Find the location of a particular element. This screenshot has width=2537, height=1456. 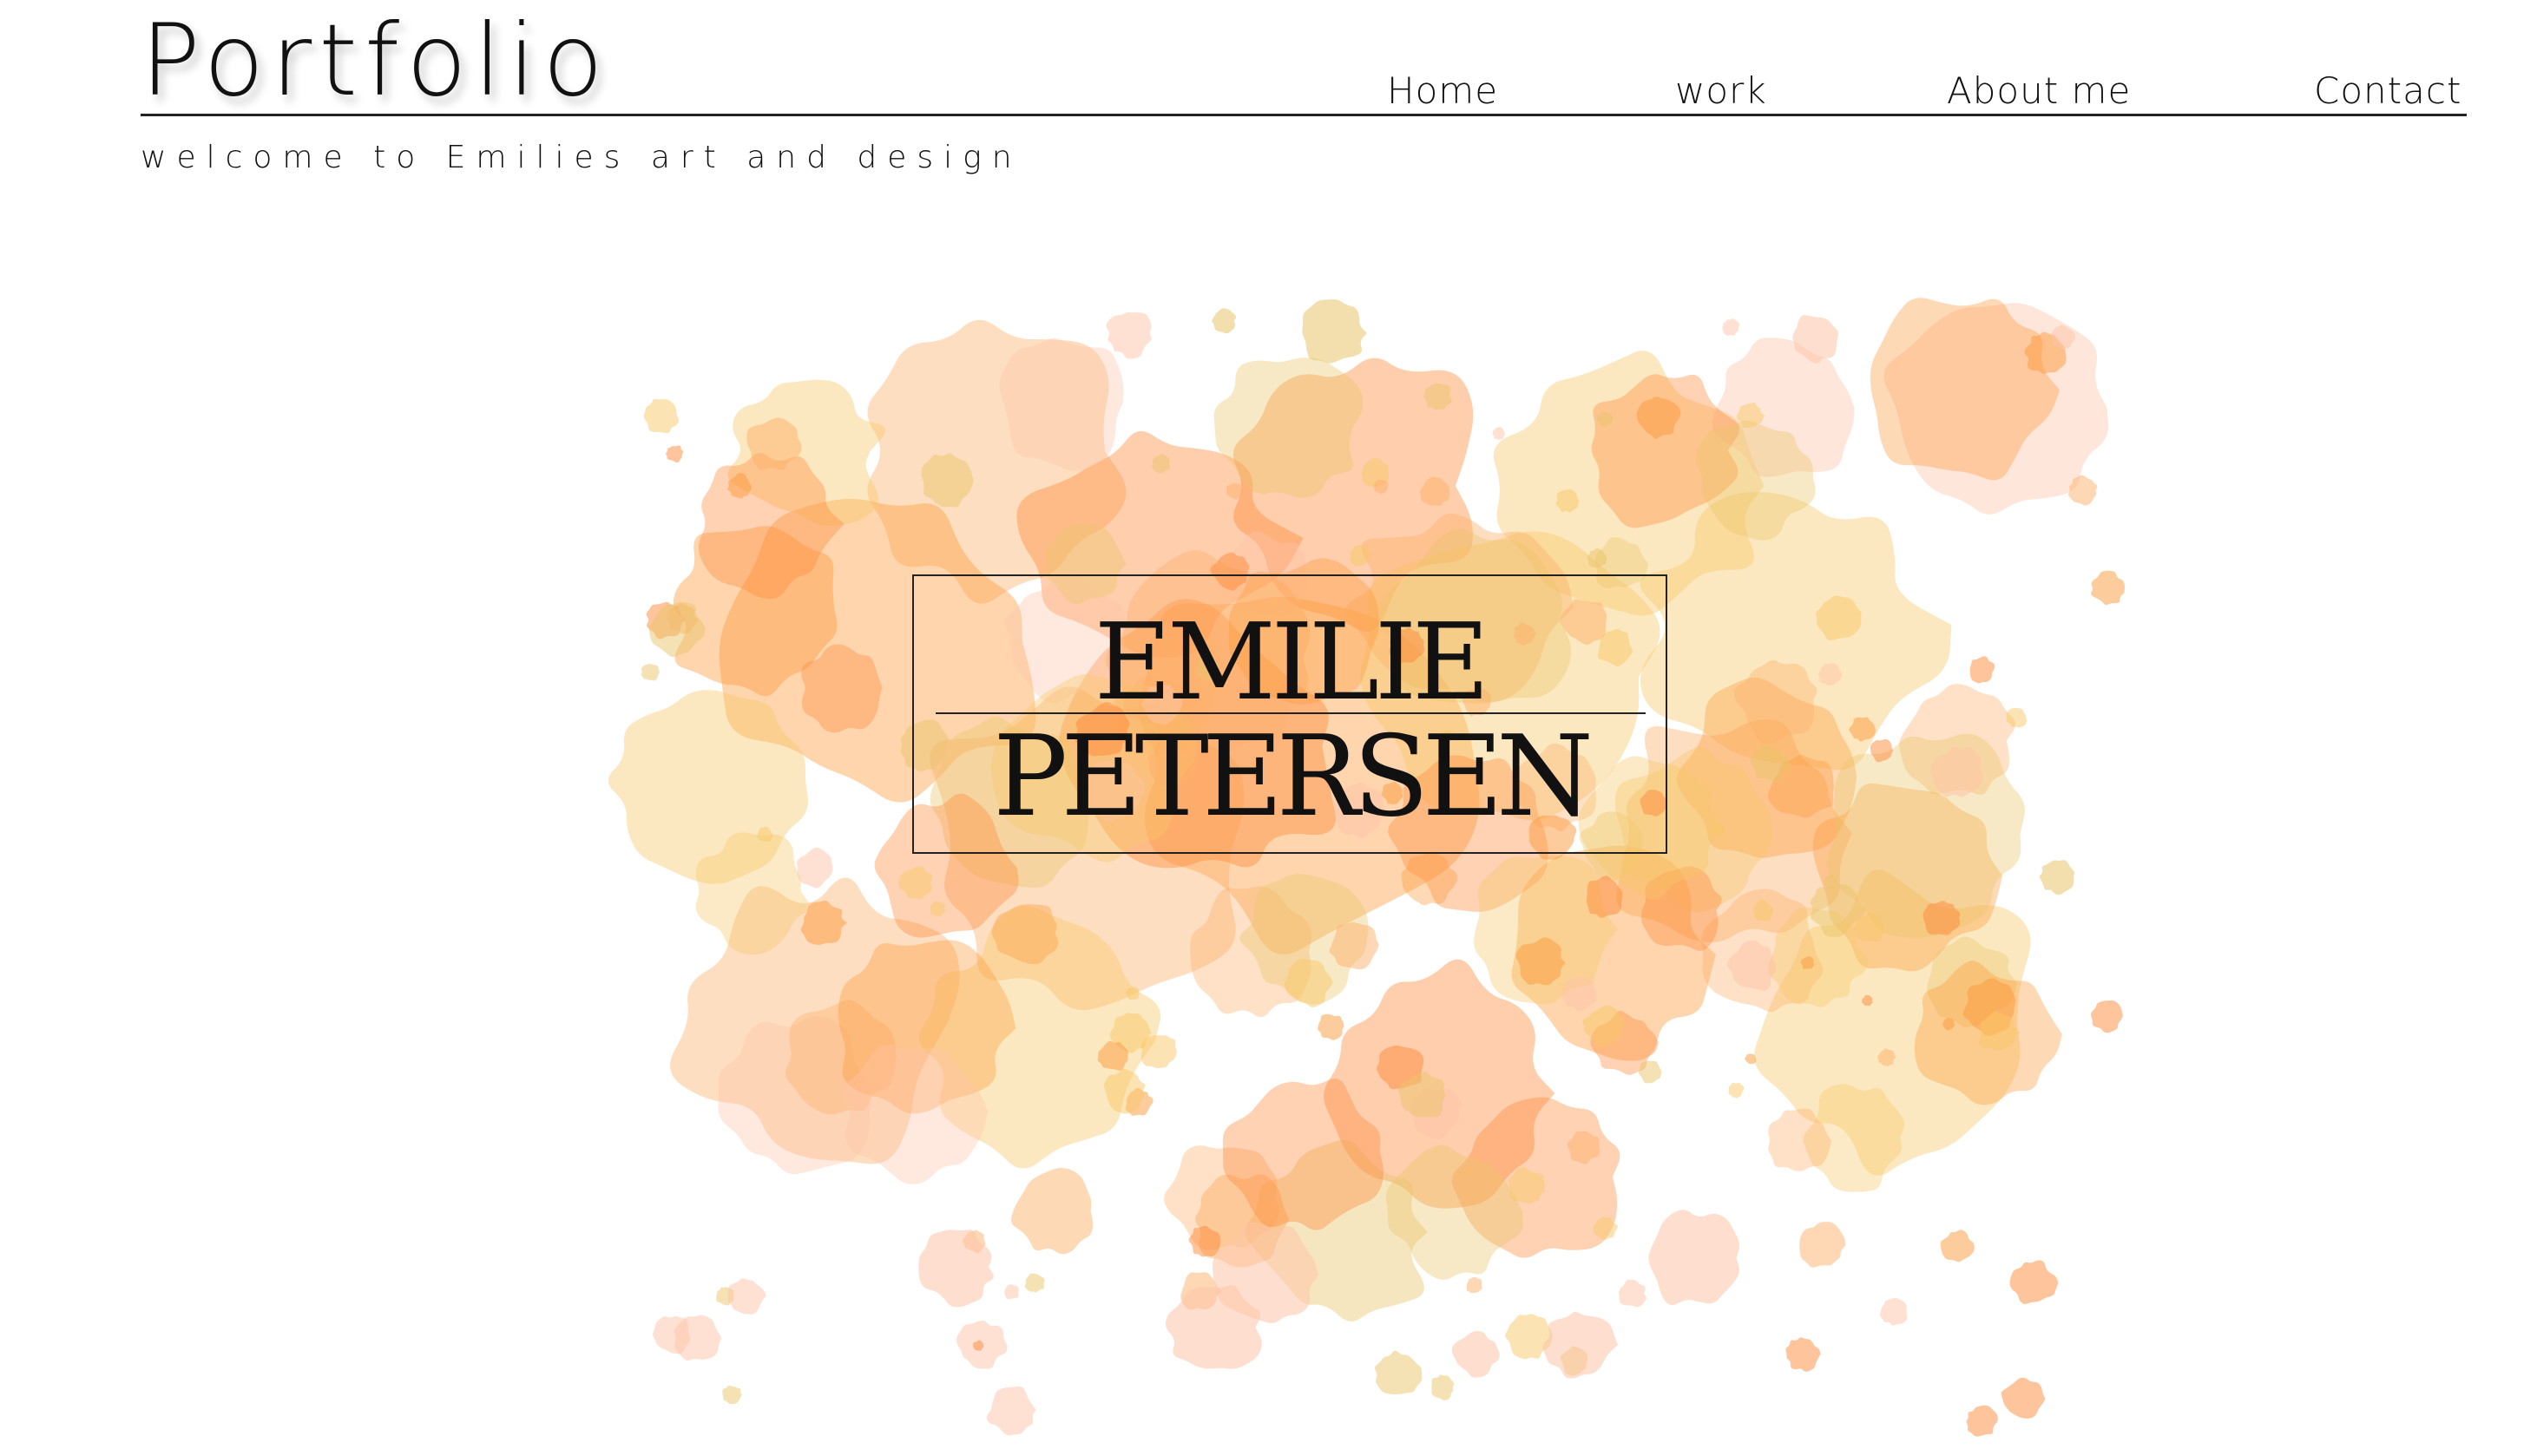

nav-work-link: work is located at coordinates (1721, 91).